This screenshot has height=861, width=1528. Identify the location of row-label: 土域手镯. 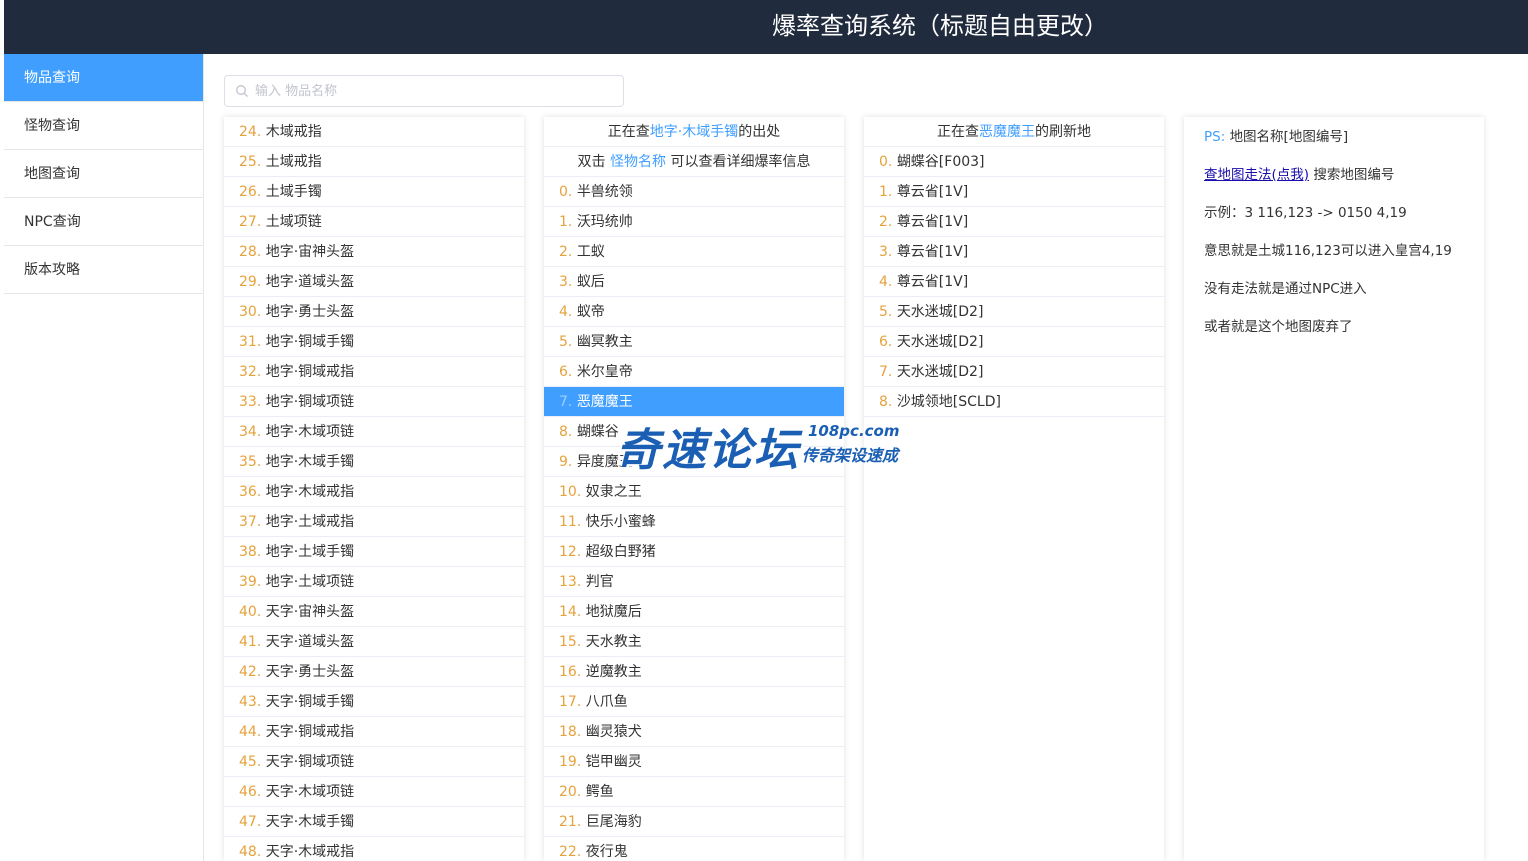
(293, 192).